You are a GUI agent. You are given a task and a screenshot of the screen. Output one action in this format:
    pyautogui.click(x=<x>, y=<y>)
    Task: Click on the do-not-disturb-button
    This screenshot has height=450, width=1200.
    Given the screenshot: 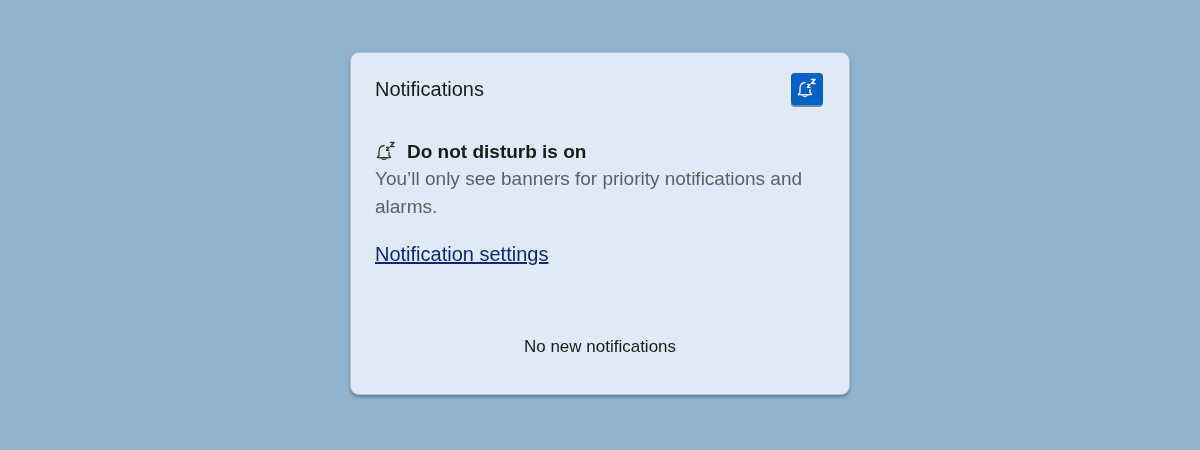 What is the action you would take?
    pyautogui.click(x=807, y=89)
    